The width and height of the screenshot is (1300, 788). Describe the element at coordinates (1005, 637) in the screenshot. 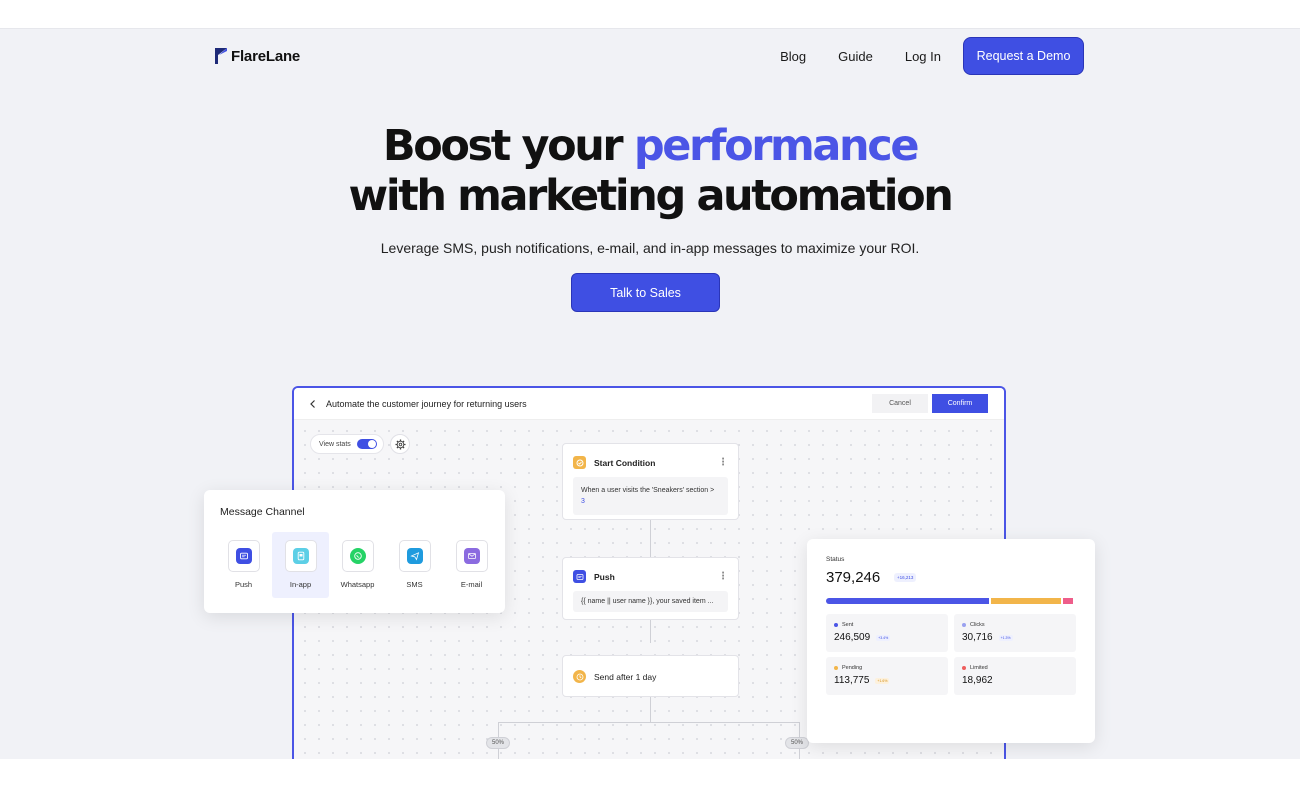

I see `stat-delta: +1.3%` at that location.